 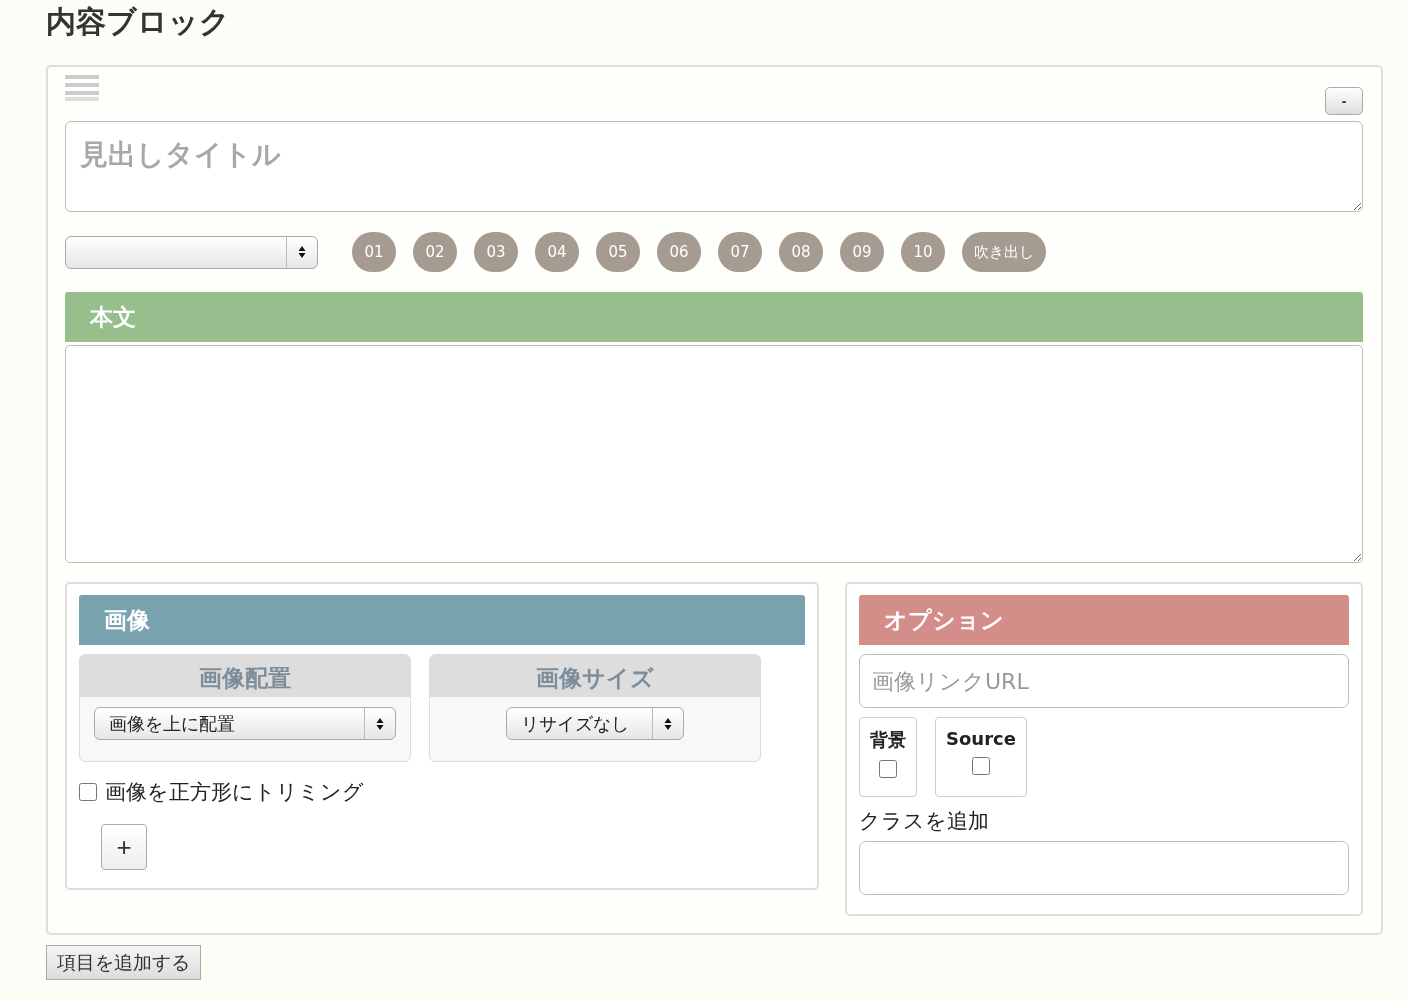 I want to click on class-field, so click(x=1104, y=868).